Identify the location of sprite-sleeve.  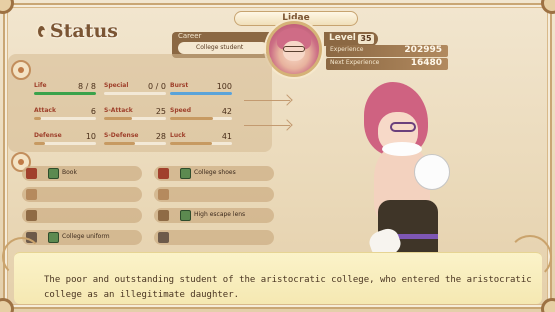
(432, 172).